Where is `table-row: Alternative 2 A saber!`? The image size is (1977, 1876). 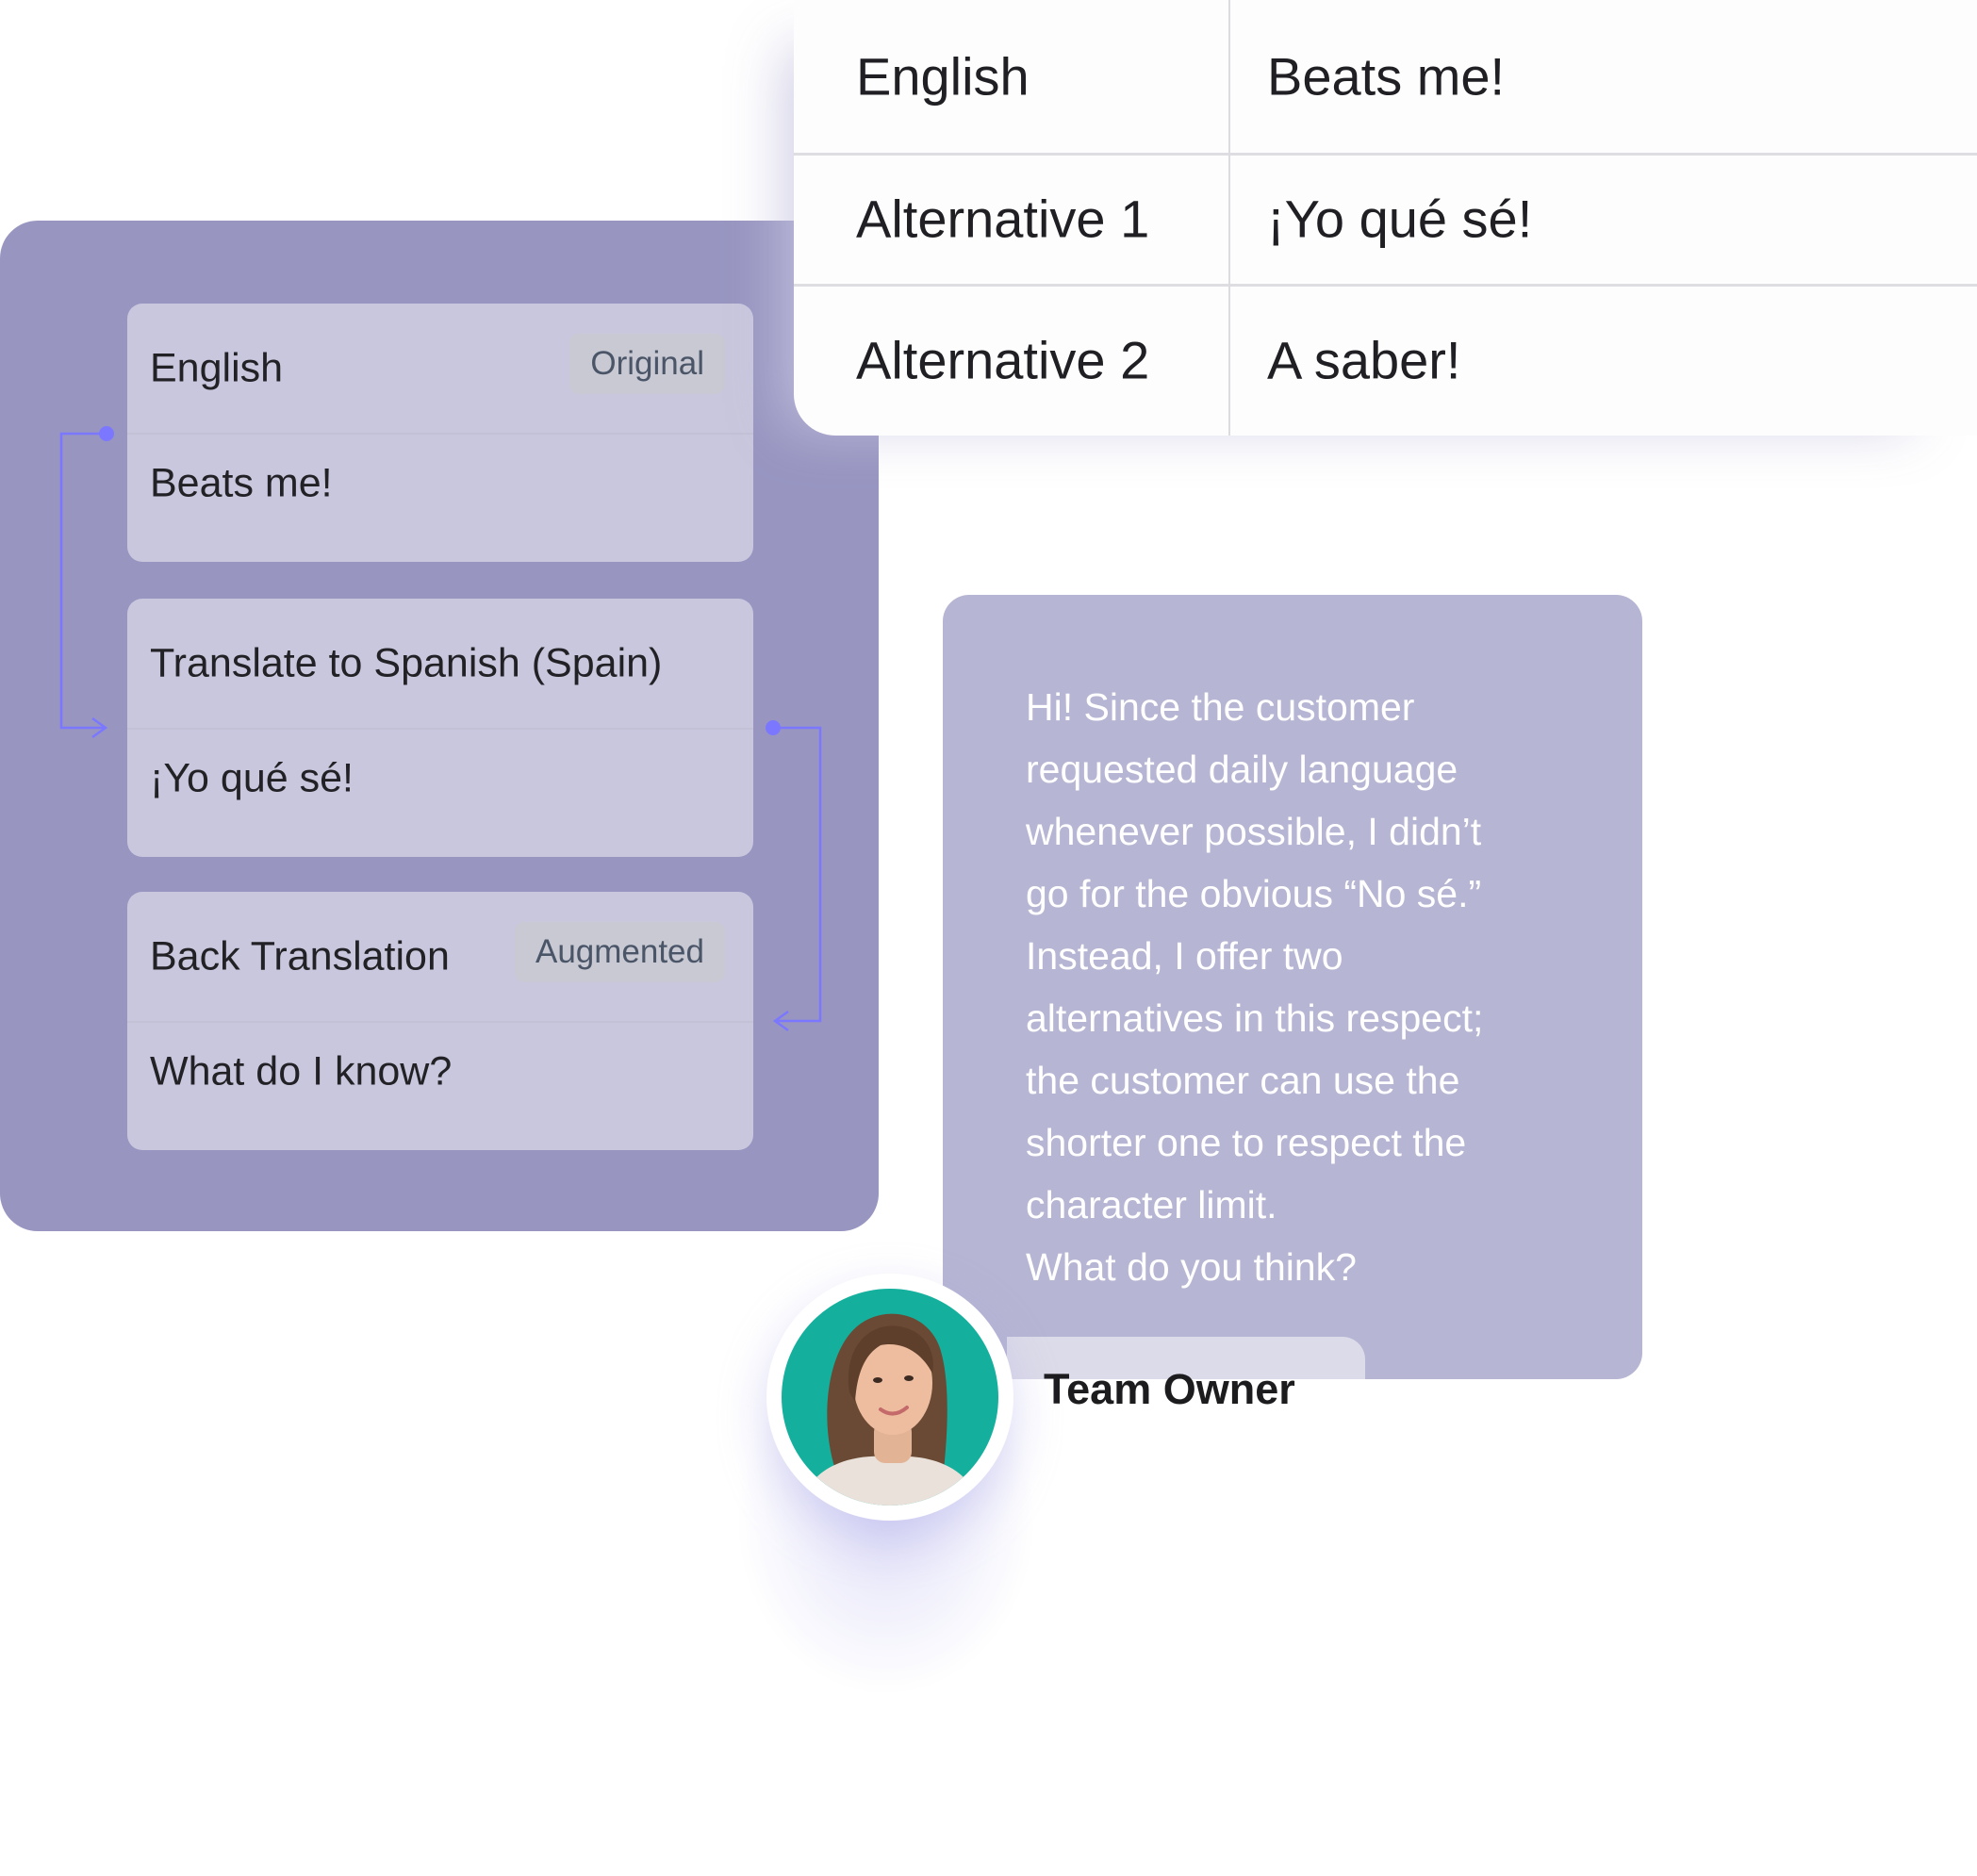
table-row: Alternative 2 A saber! is located at coordinates (1385, 360).